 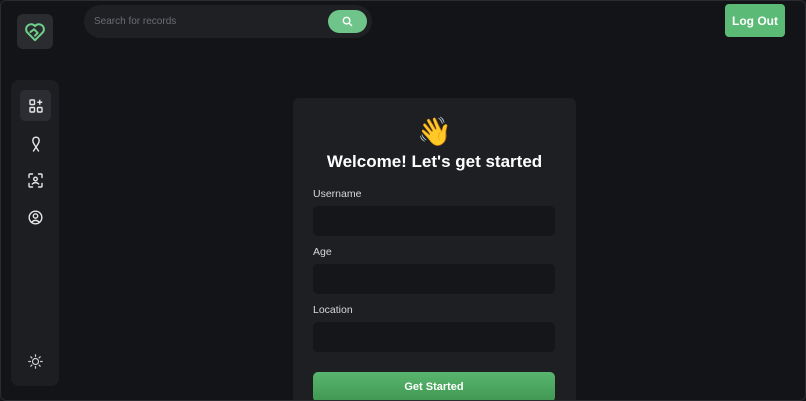 I want to click on age-label: Age, so click(x=322, y=252).